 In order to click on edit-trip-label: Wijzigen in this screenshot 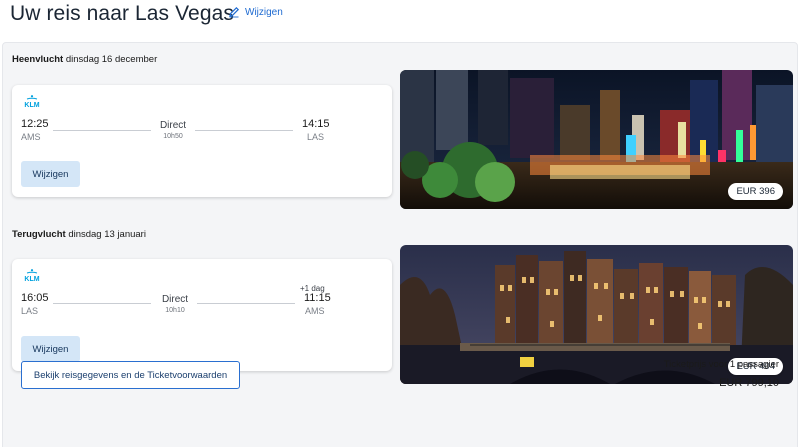, I will do `click(264, 12)`.